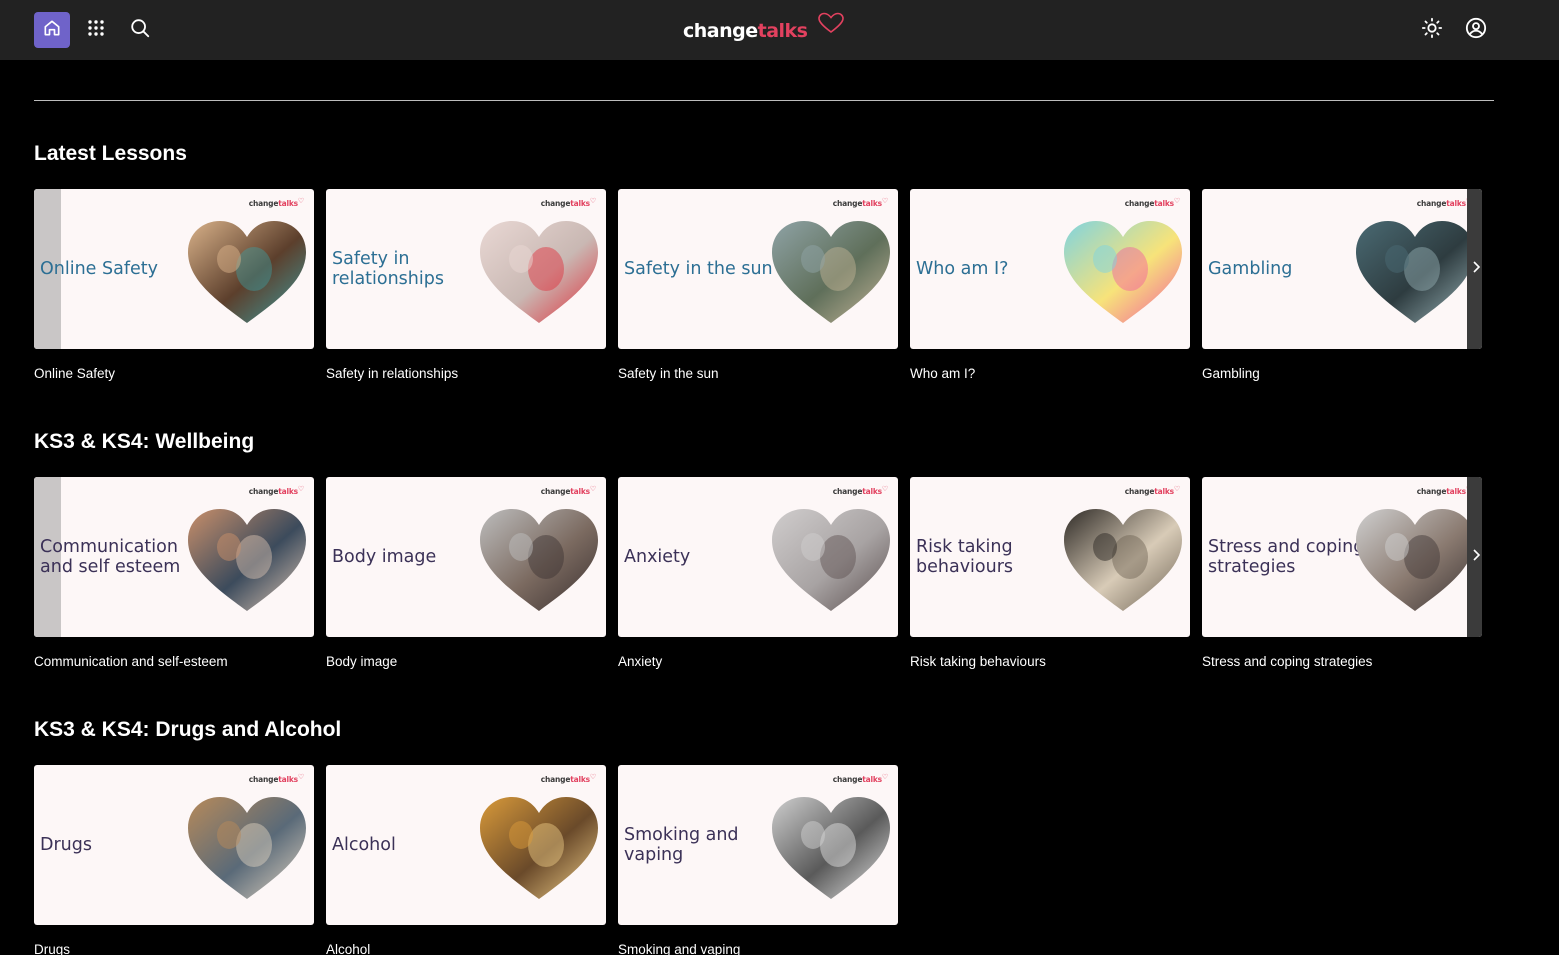 The height and width of the screenshot is (955, 1559). What do you see at coordinates (720, 31) in the screenshot?
I see `logo-text-change: change` at bounding box center [720, 31].